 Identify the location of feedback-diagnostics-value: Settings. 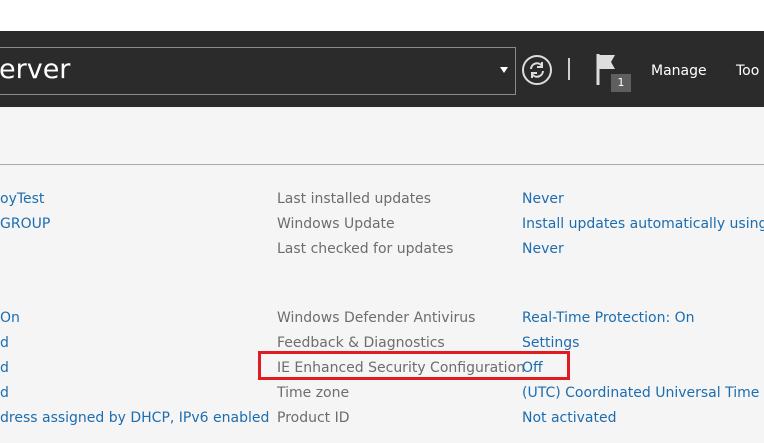
(550, 343).